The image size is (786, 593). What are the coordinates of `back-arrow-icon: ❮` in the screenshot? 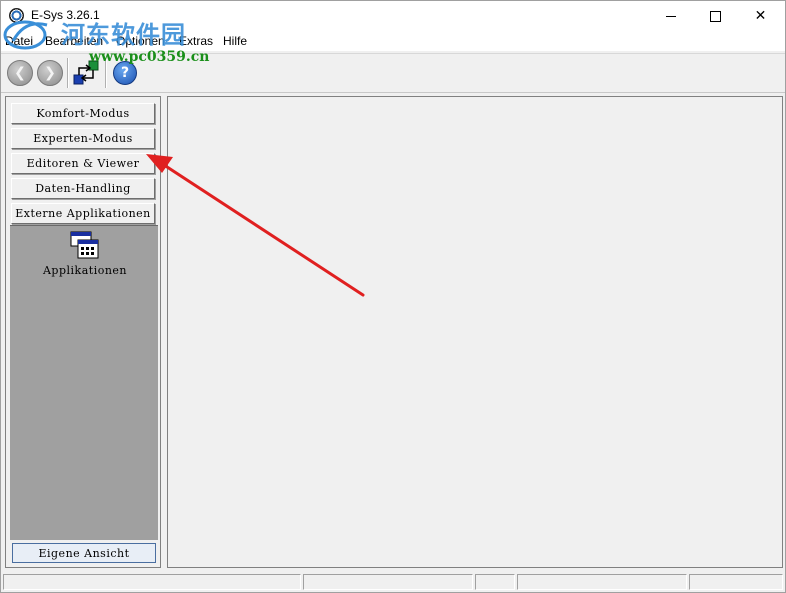 It's located at (20, 73).